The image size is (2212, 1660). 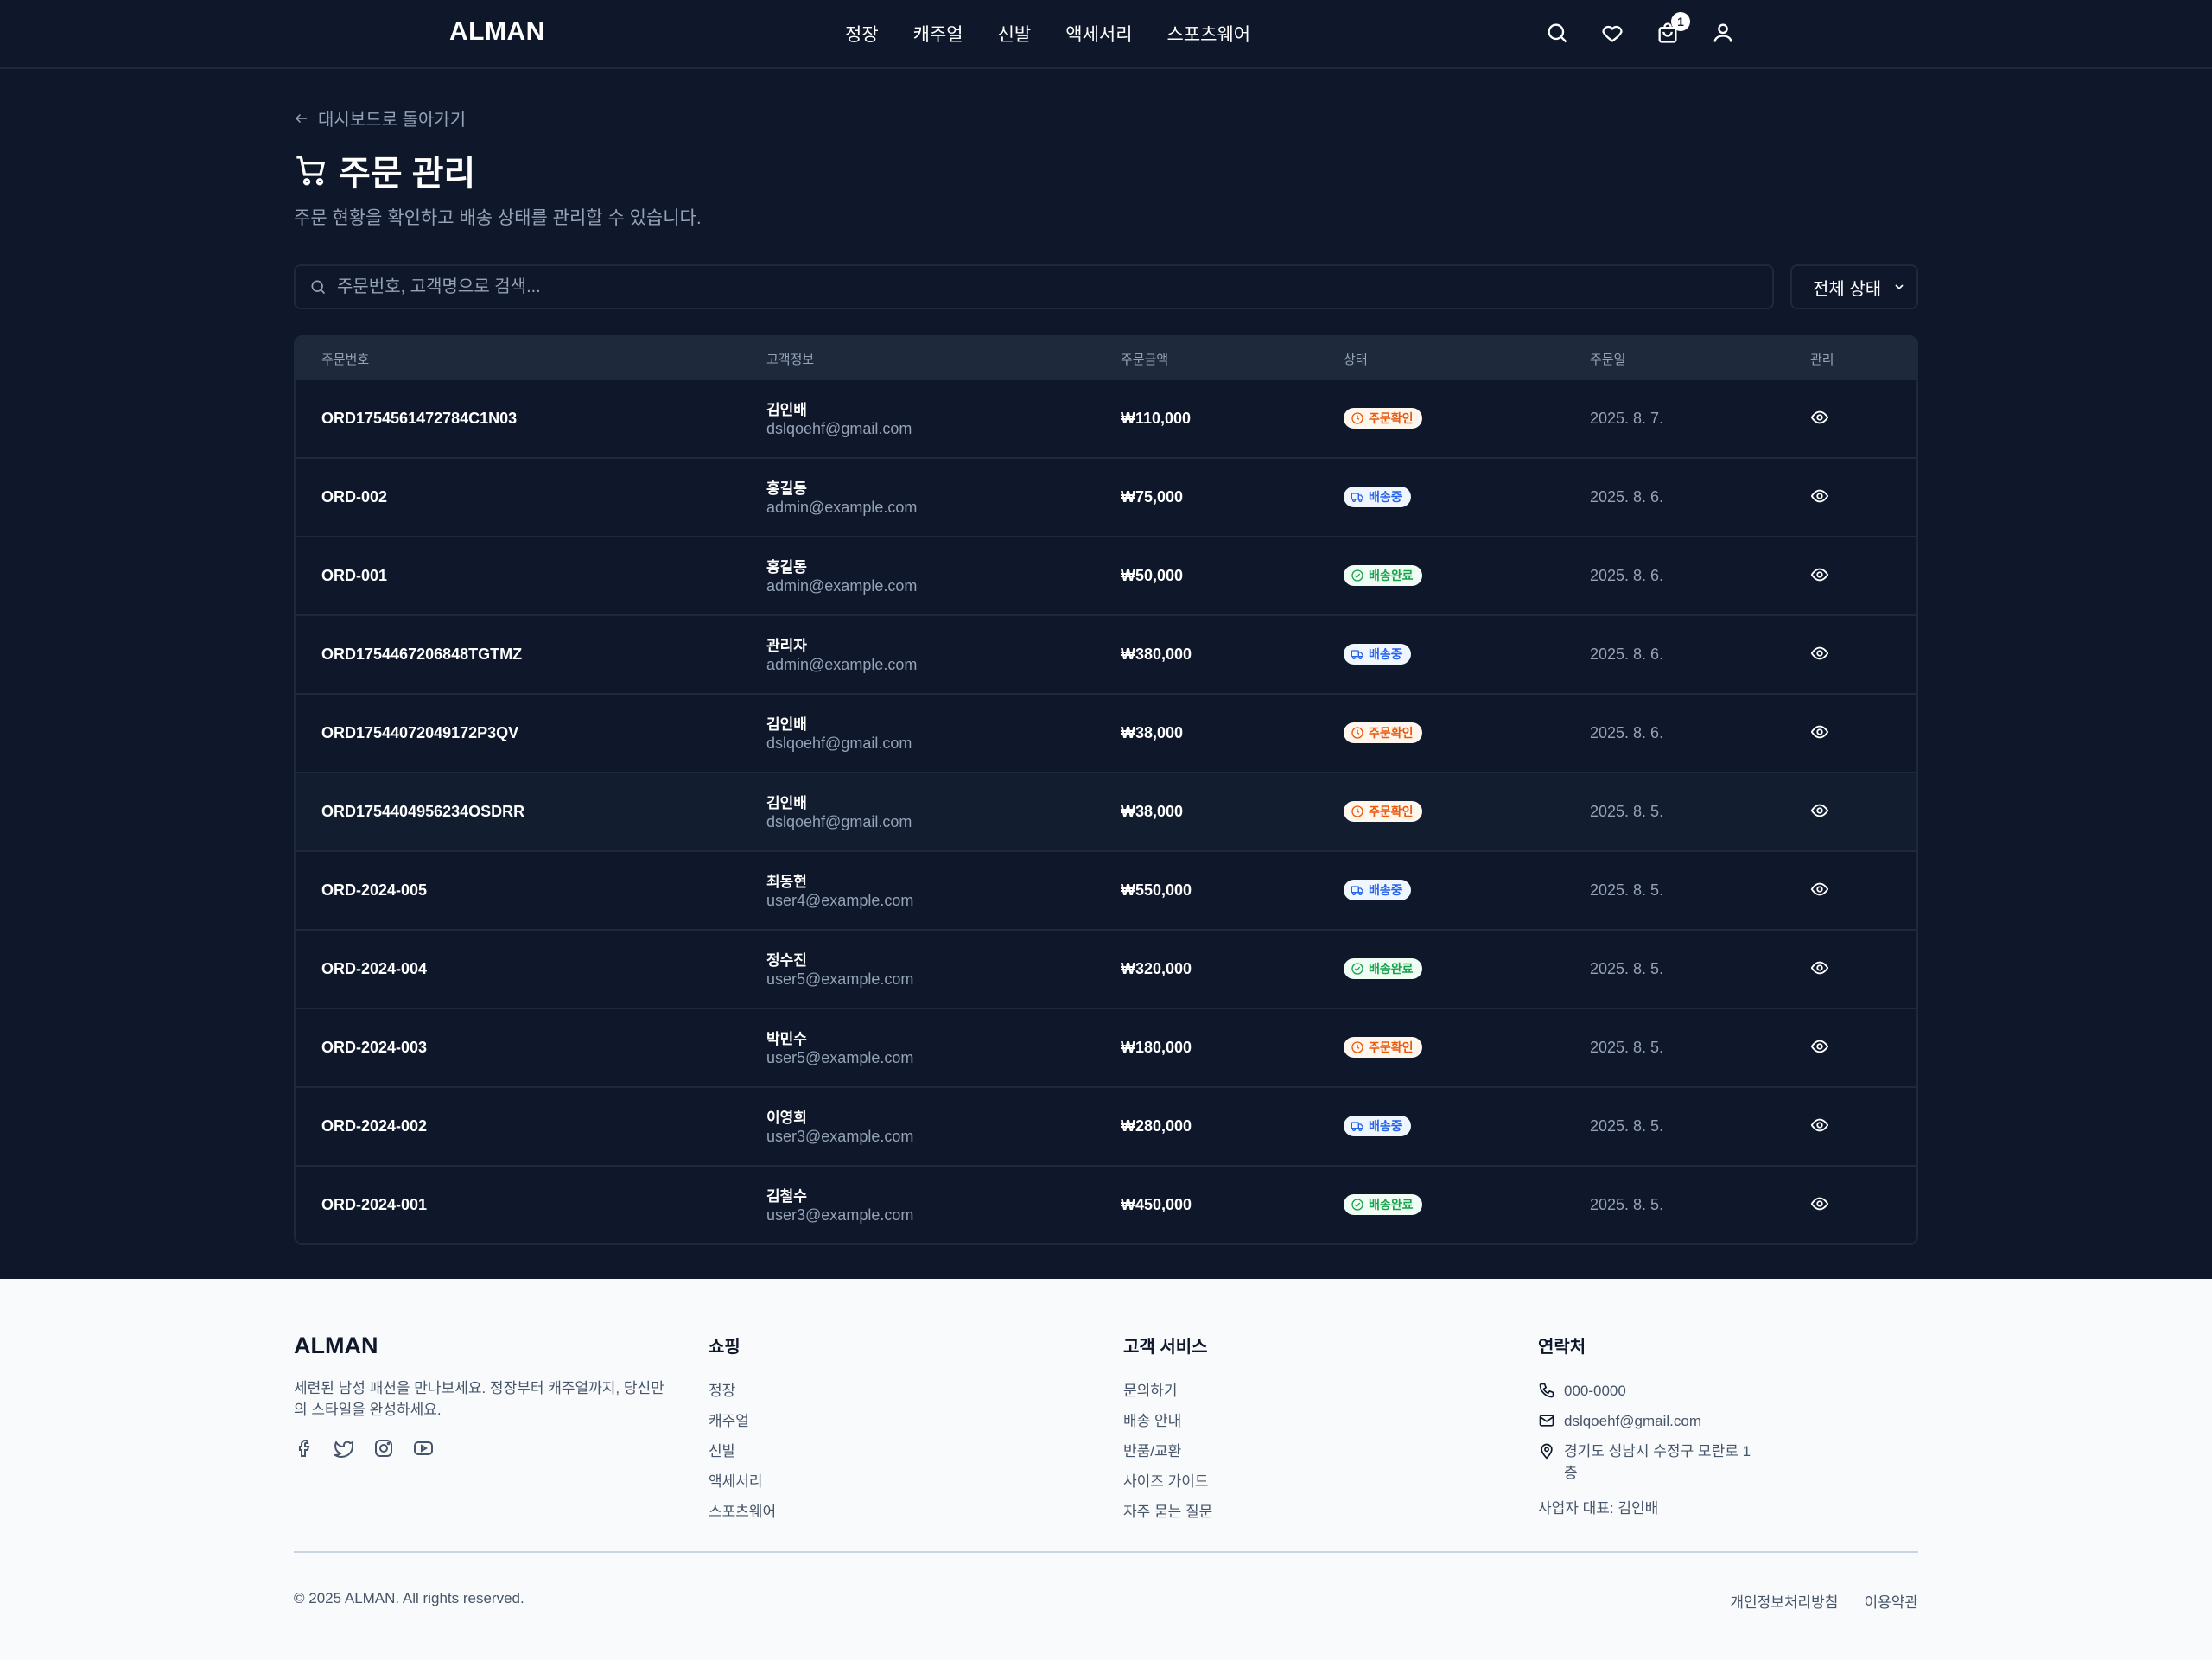 I want to click on order-amount: ₩38,000, so click(x=1152, y=732).